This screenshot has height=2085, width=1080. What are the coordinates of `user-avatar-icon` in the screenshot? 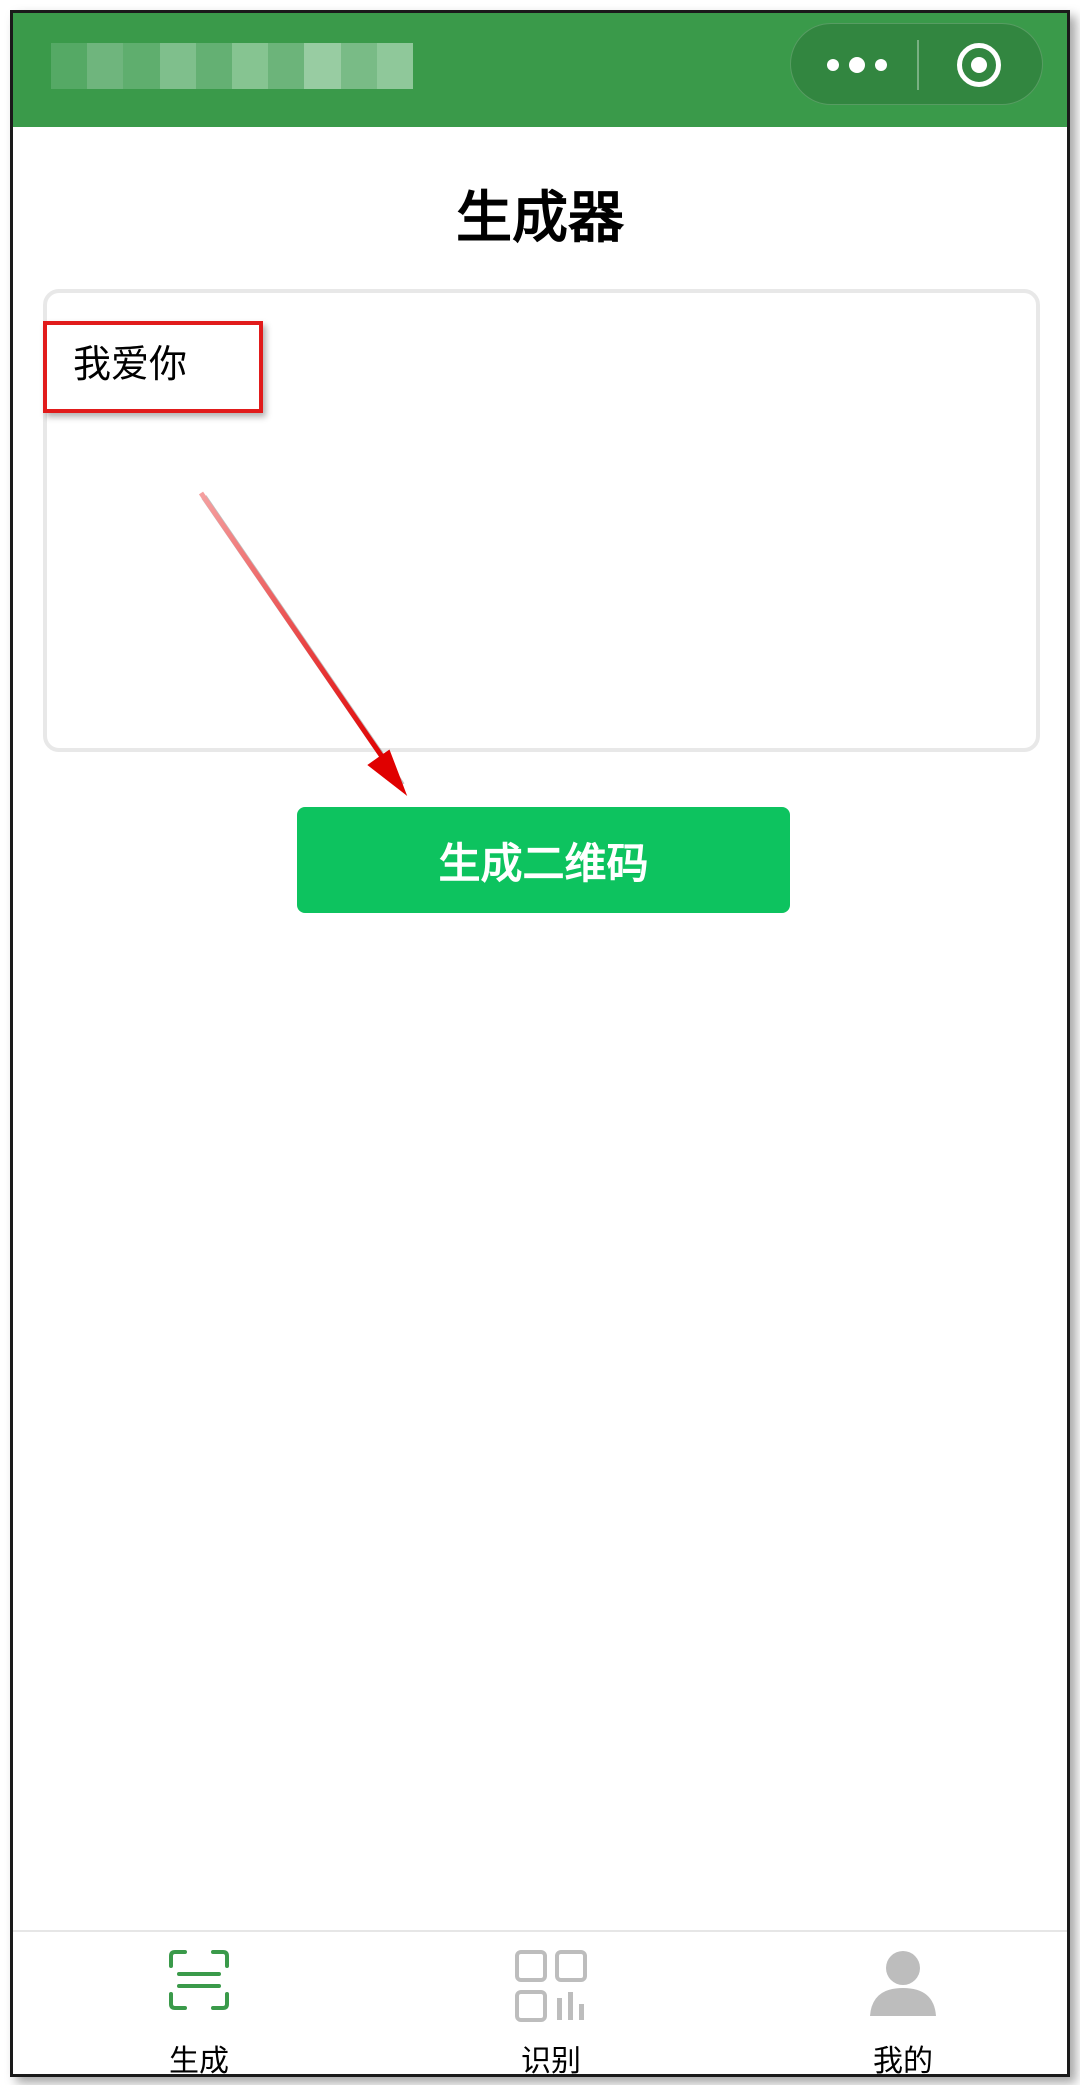 It's located at (903, 1985).